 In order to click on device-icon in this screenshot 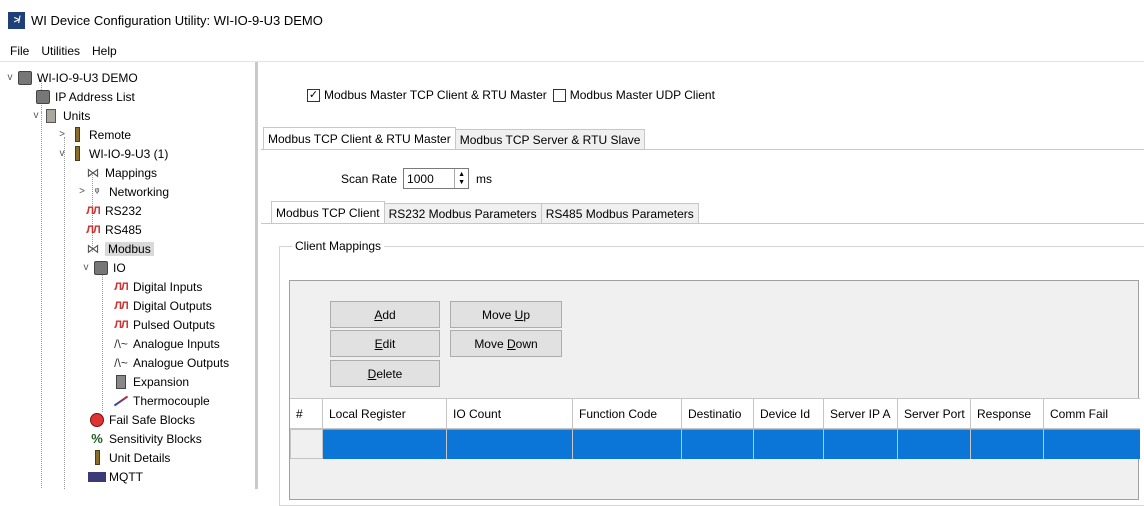, I will do `click(25, 78)`.